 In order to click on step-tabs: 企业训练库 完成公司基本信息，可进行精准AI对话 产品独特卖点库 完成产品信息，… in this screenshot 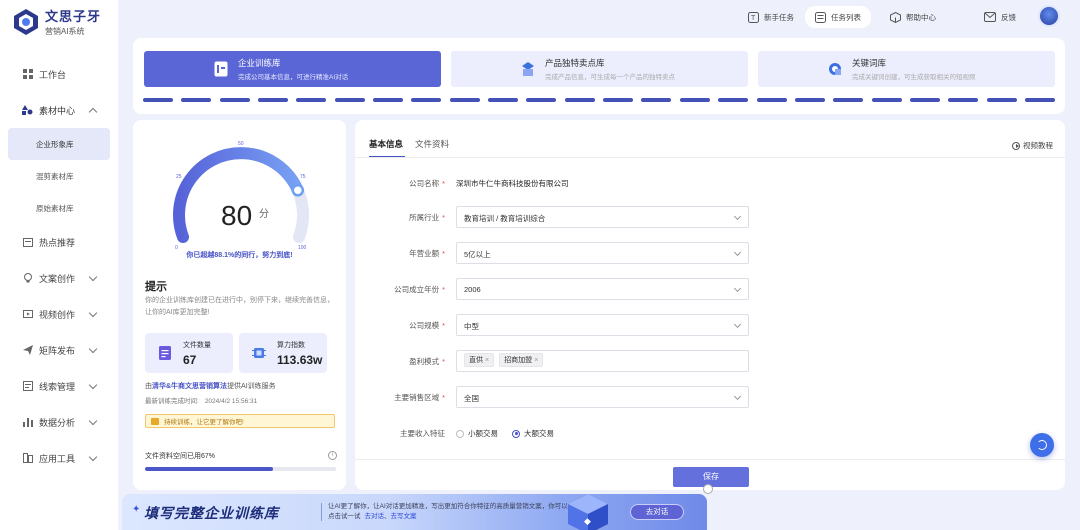, I will do `click(599, 76)`.